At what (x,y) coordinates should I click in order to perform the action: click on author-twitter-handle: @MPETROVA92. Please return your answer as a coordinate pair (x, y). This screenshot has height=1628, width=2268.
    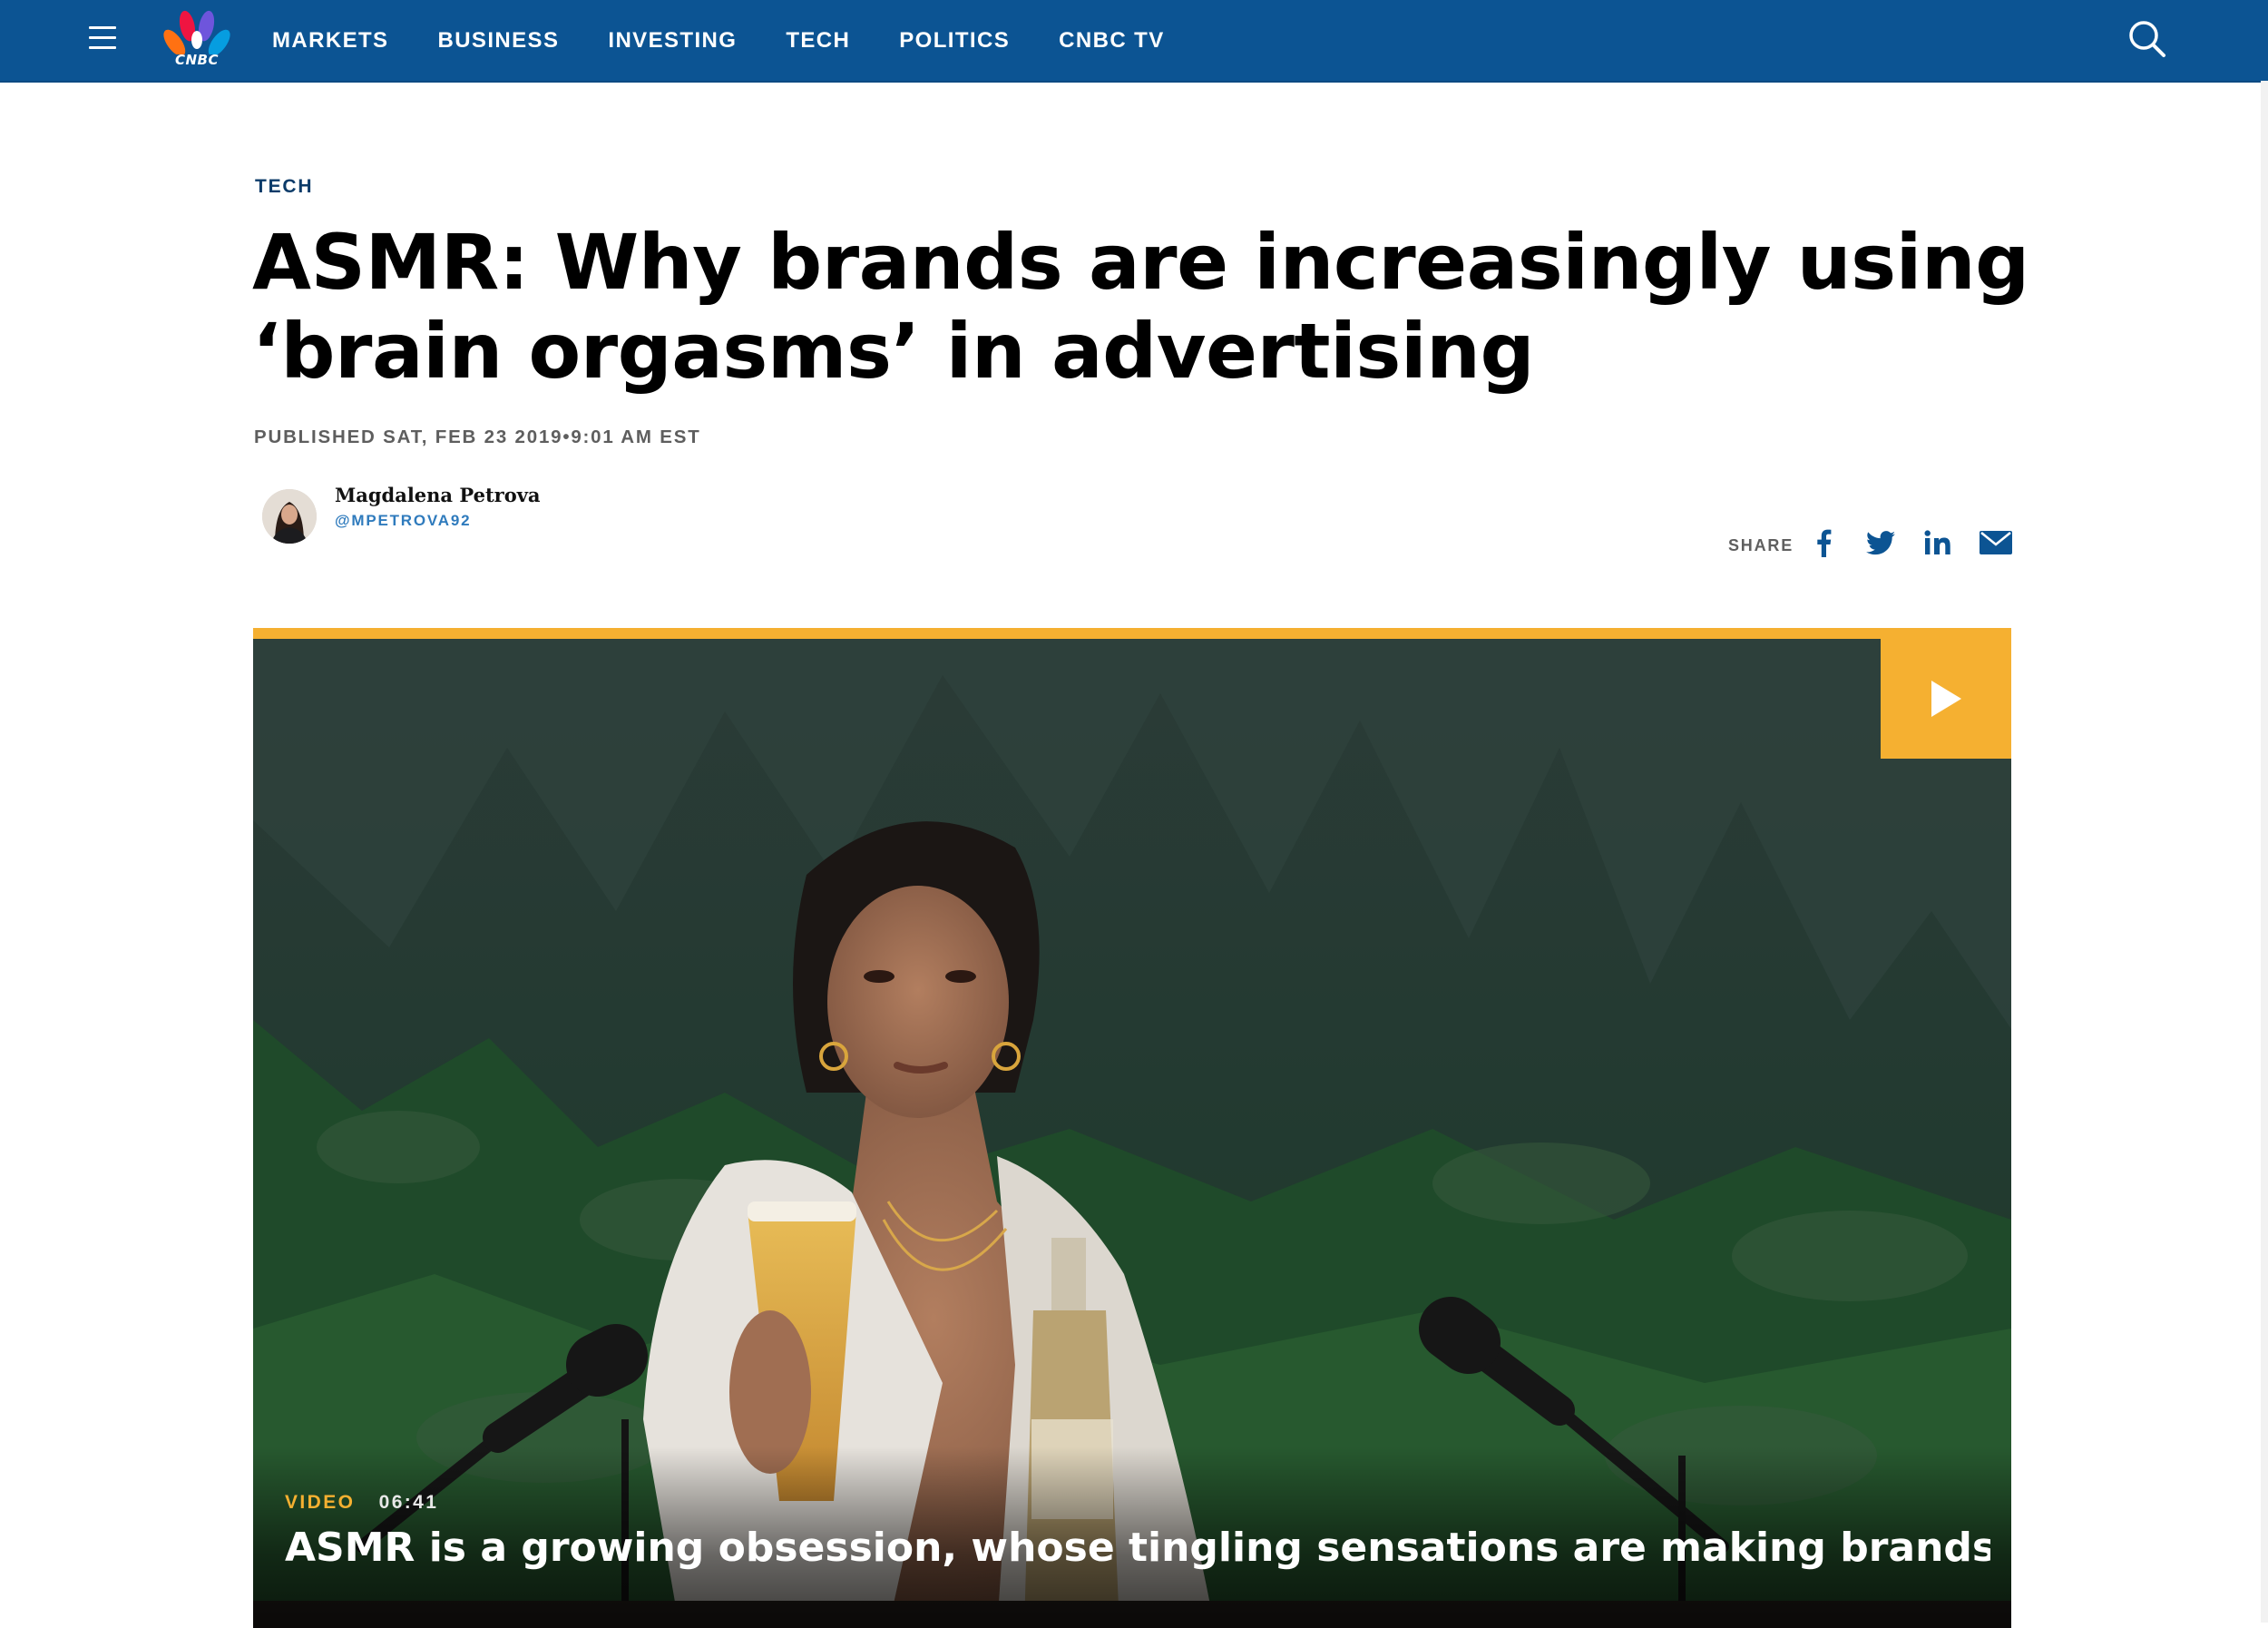
    Looking at the image, I should click on (403, 521).